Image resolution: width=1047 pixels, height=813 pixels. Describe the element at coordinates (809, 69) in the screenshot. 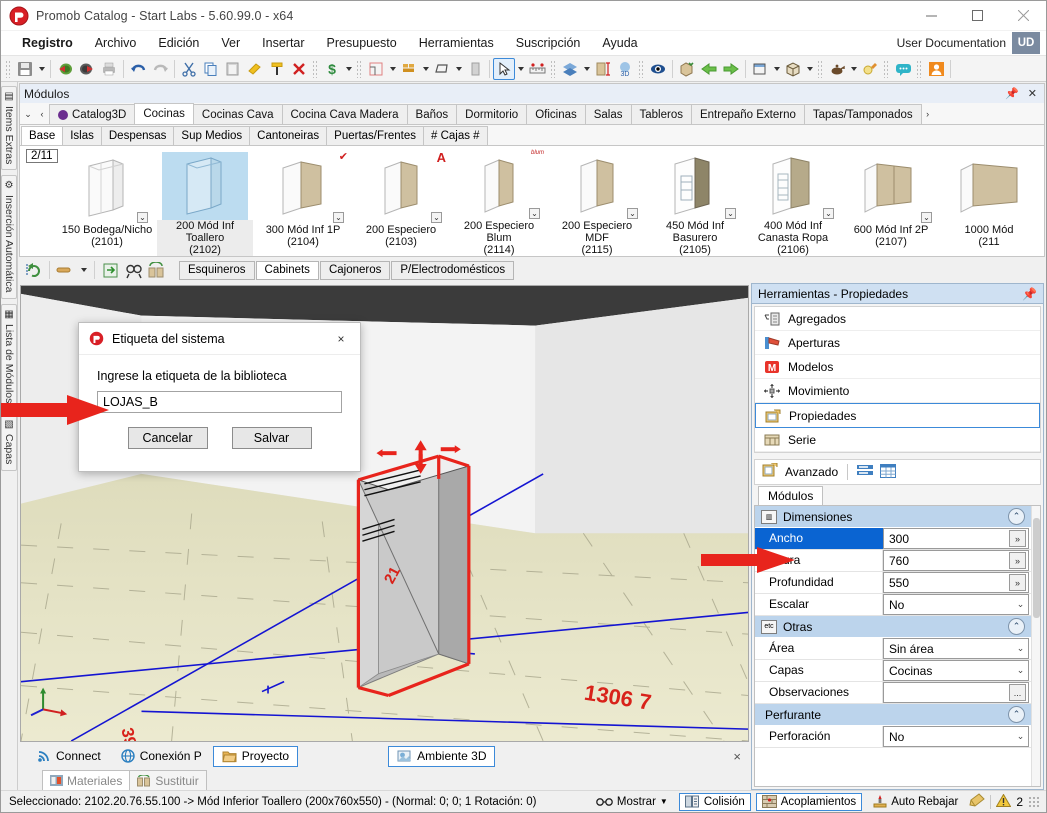

I see `cube-dropdown-icon` at that location.